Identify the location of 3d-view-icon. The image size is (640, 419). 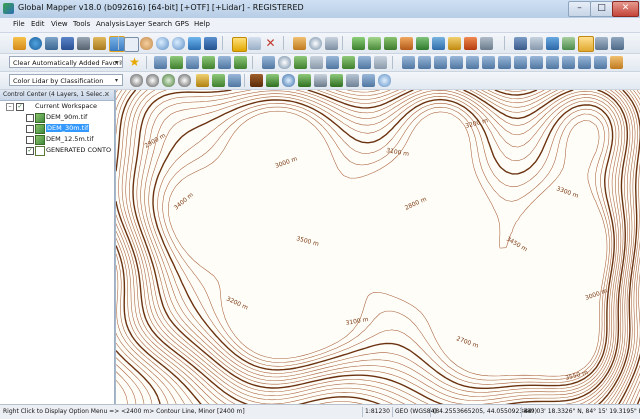
(586, 44).